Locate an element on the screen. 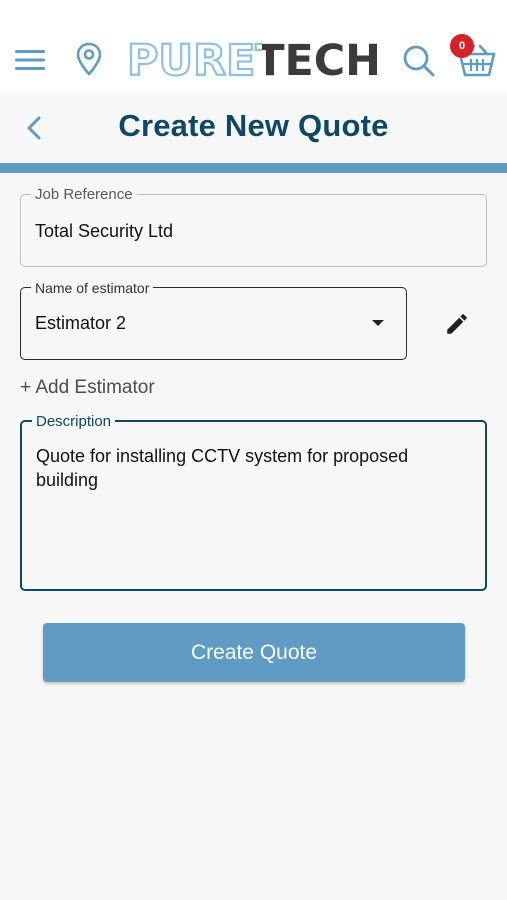  menu-icon is located at coordinates (30, 60).